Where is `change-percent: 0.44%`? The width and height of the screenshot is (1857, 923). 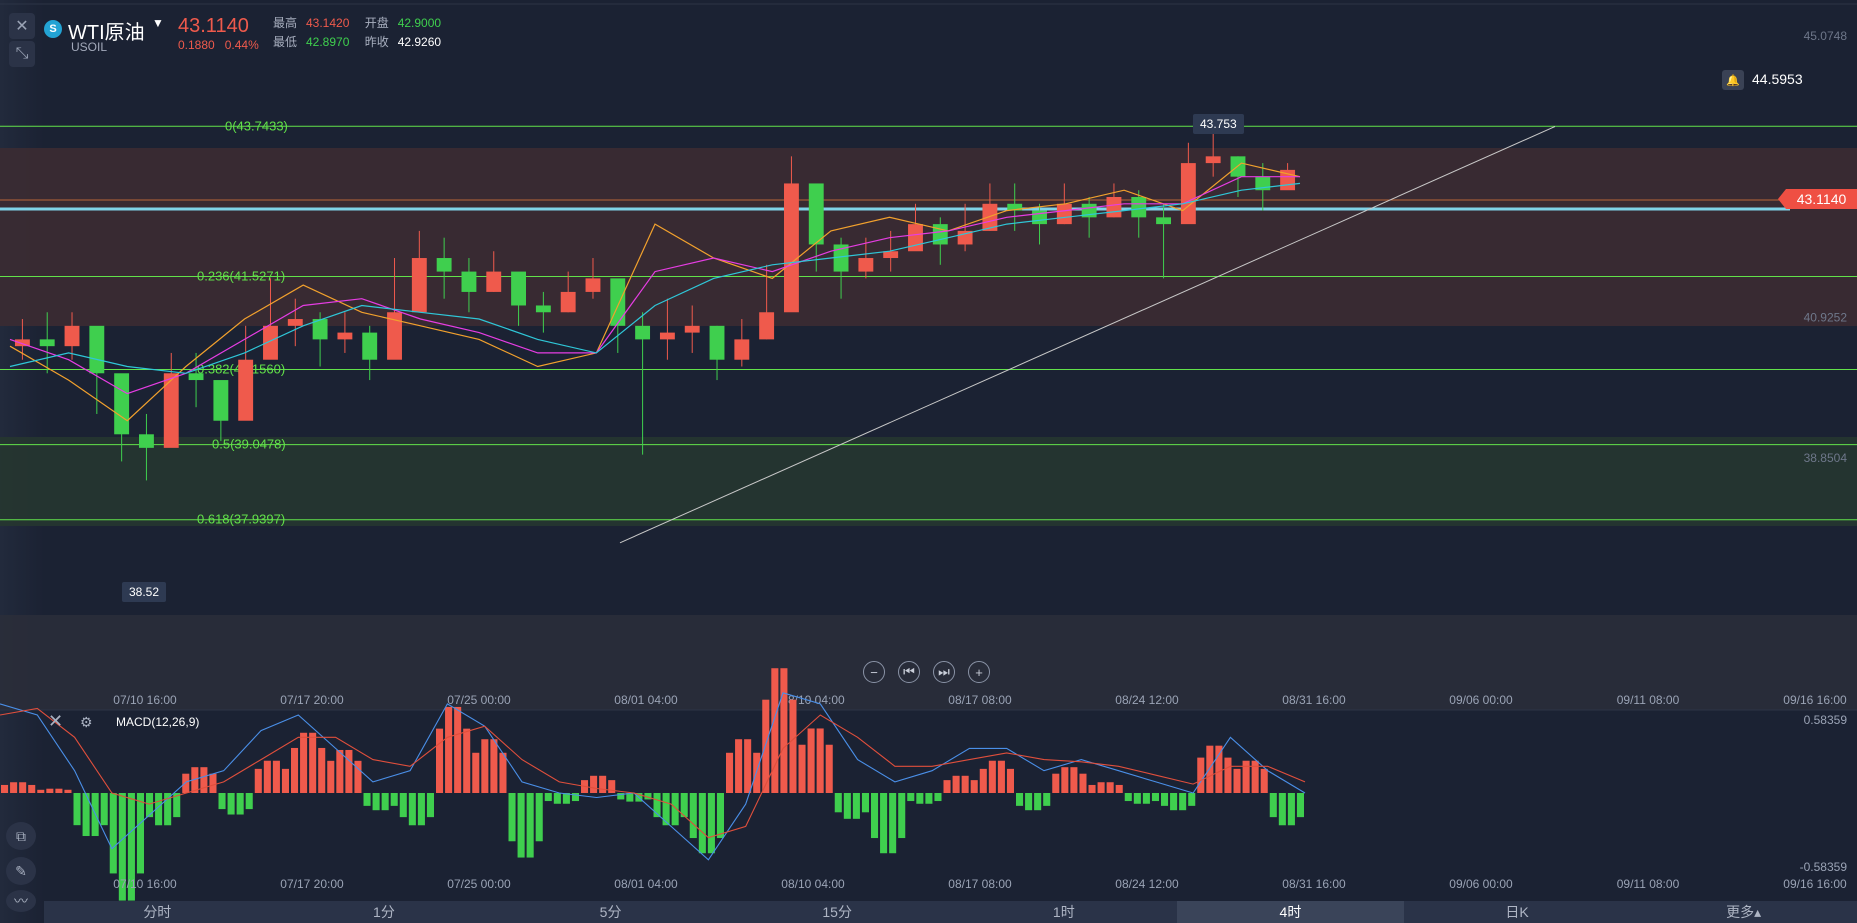 change-percent: 0.44% is located at coordinates (241, 45).